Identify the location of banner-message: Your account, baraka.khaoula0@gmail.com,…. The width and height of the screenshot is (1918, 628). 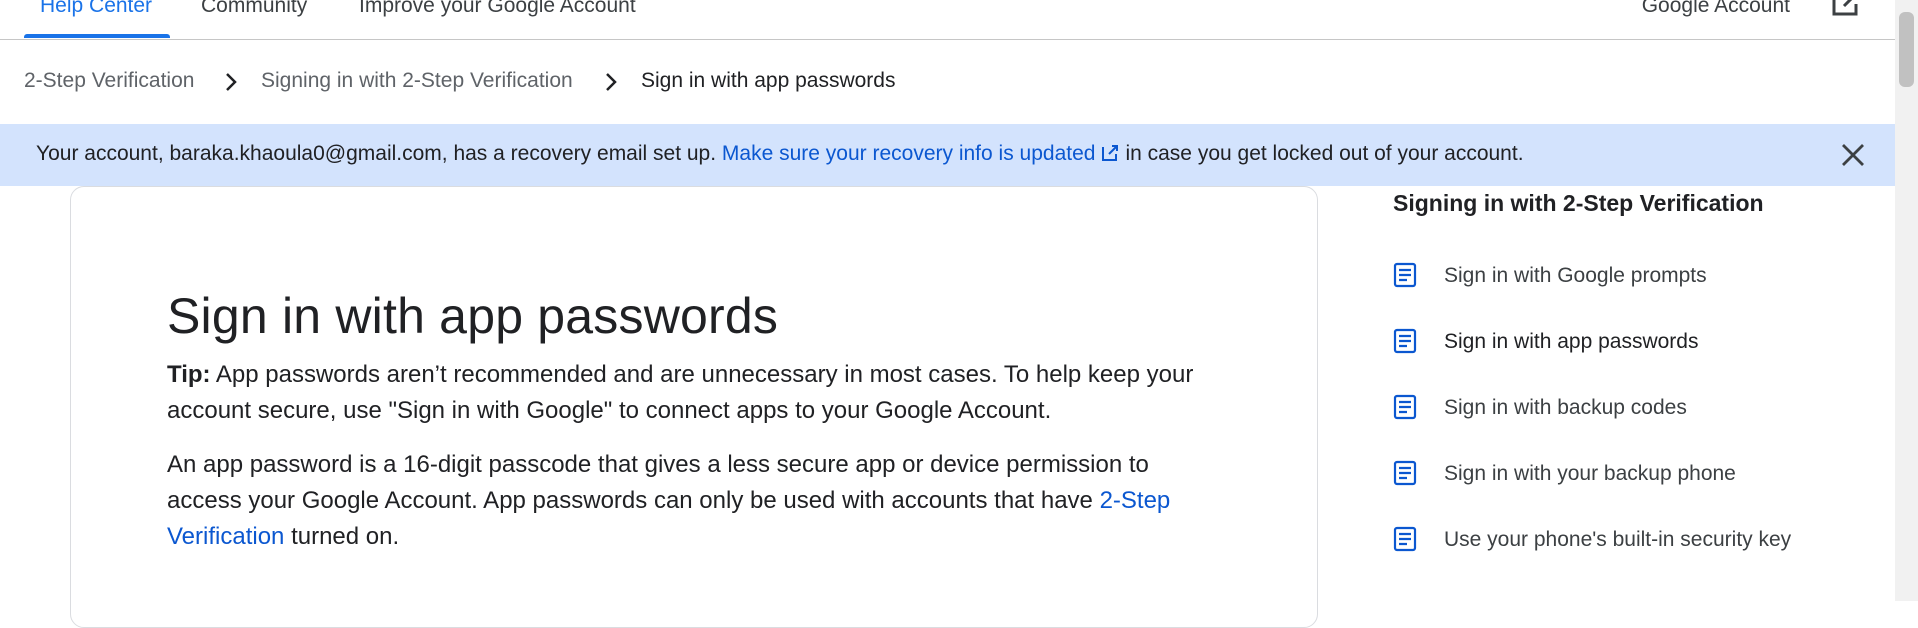
(780, 154).